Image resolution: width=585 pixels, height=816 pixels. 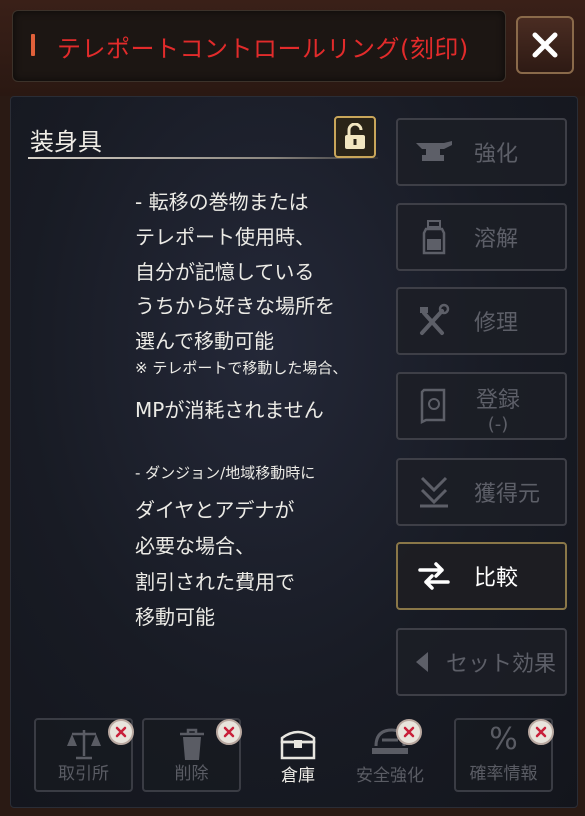 I want to click on lock-button, so click(x=355, y=137).